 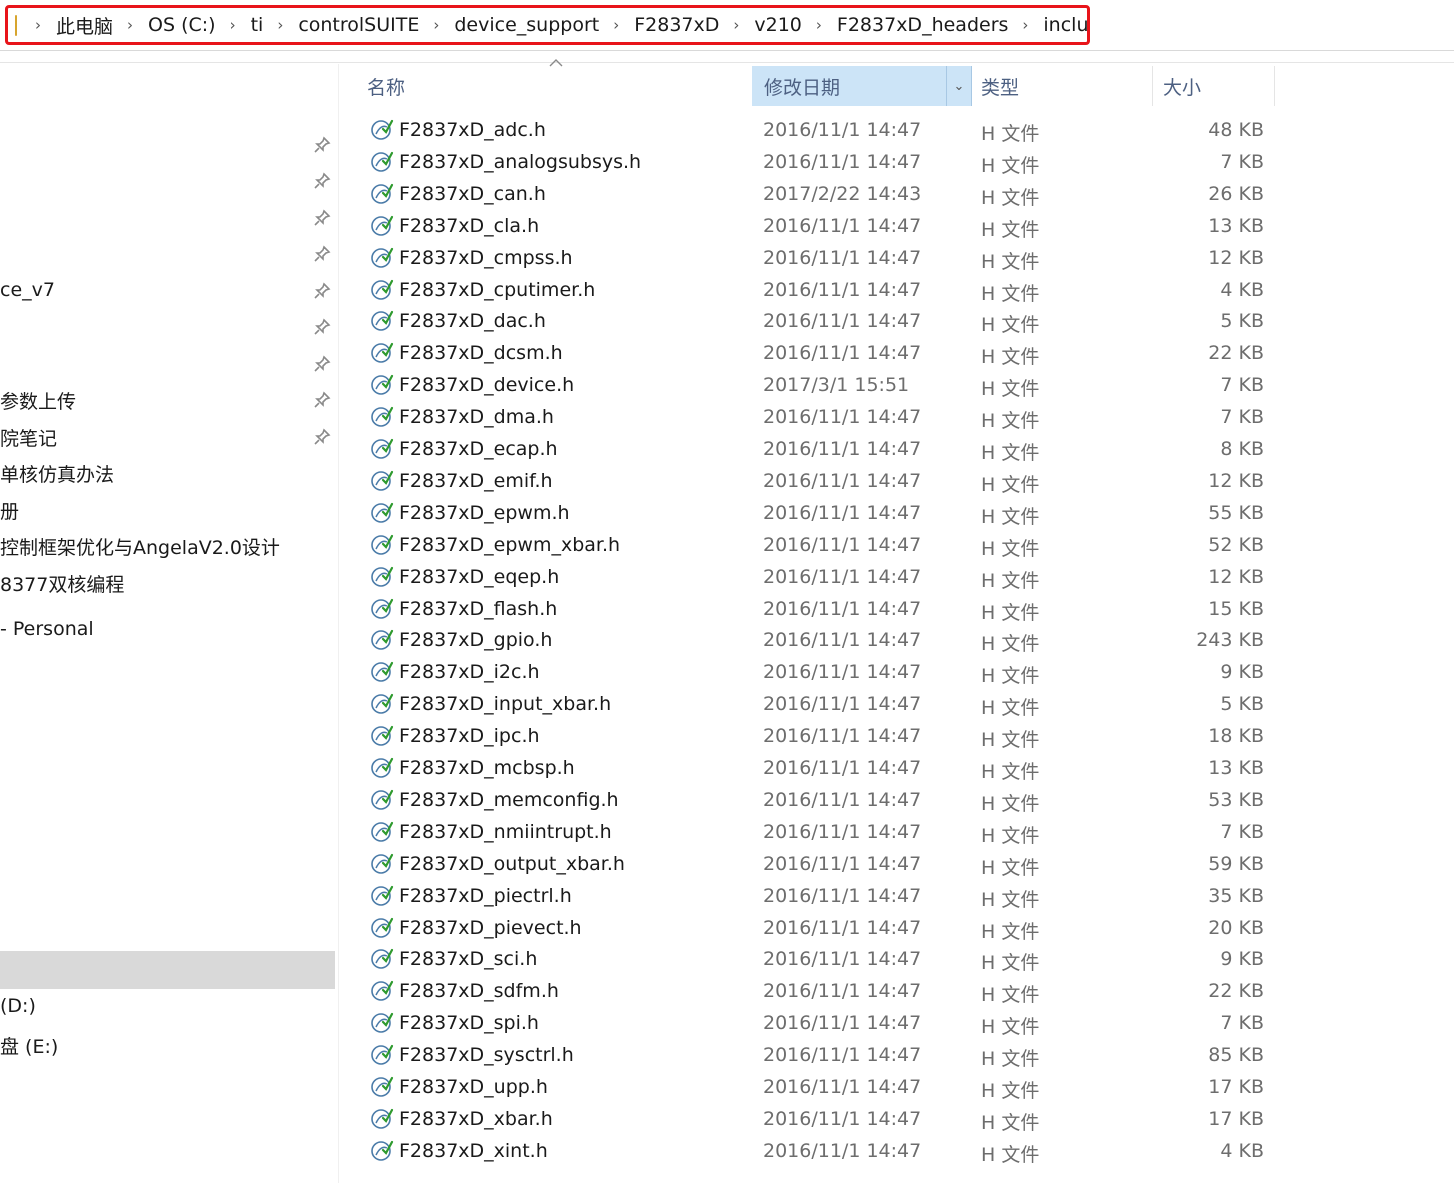 I want to click on breadcrumb-f2837xd-headers: F2837xD_headers, so click(x=923, y=25).